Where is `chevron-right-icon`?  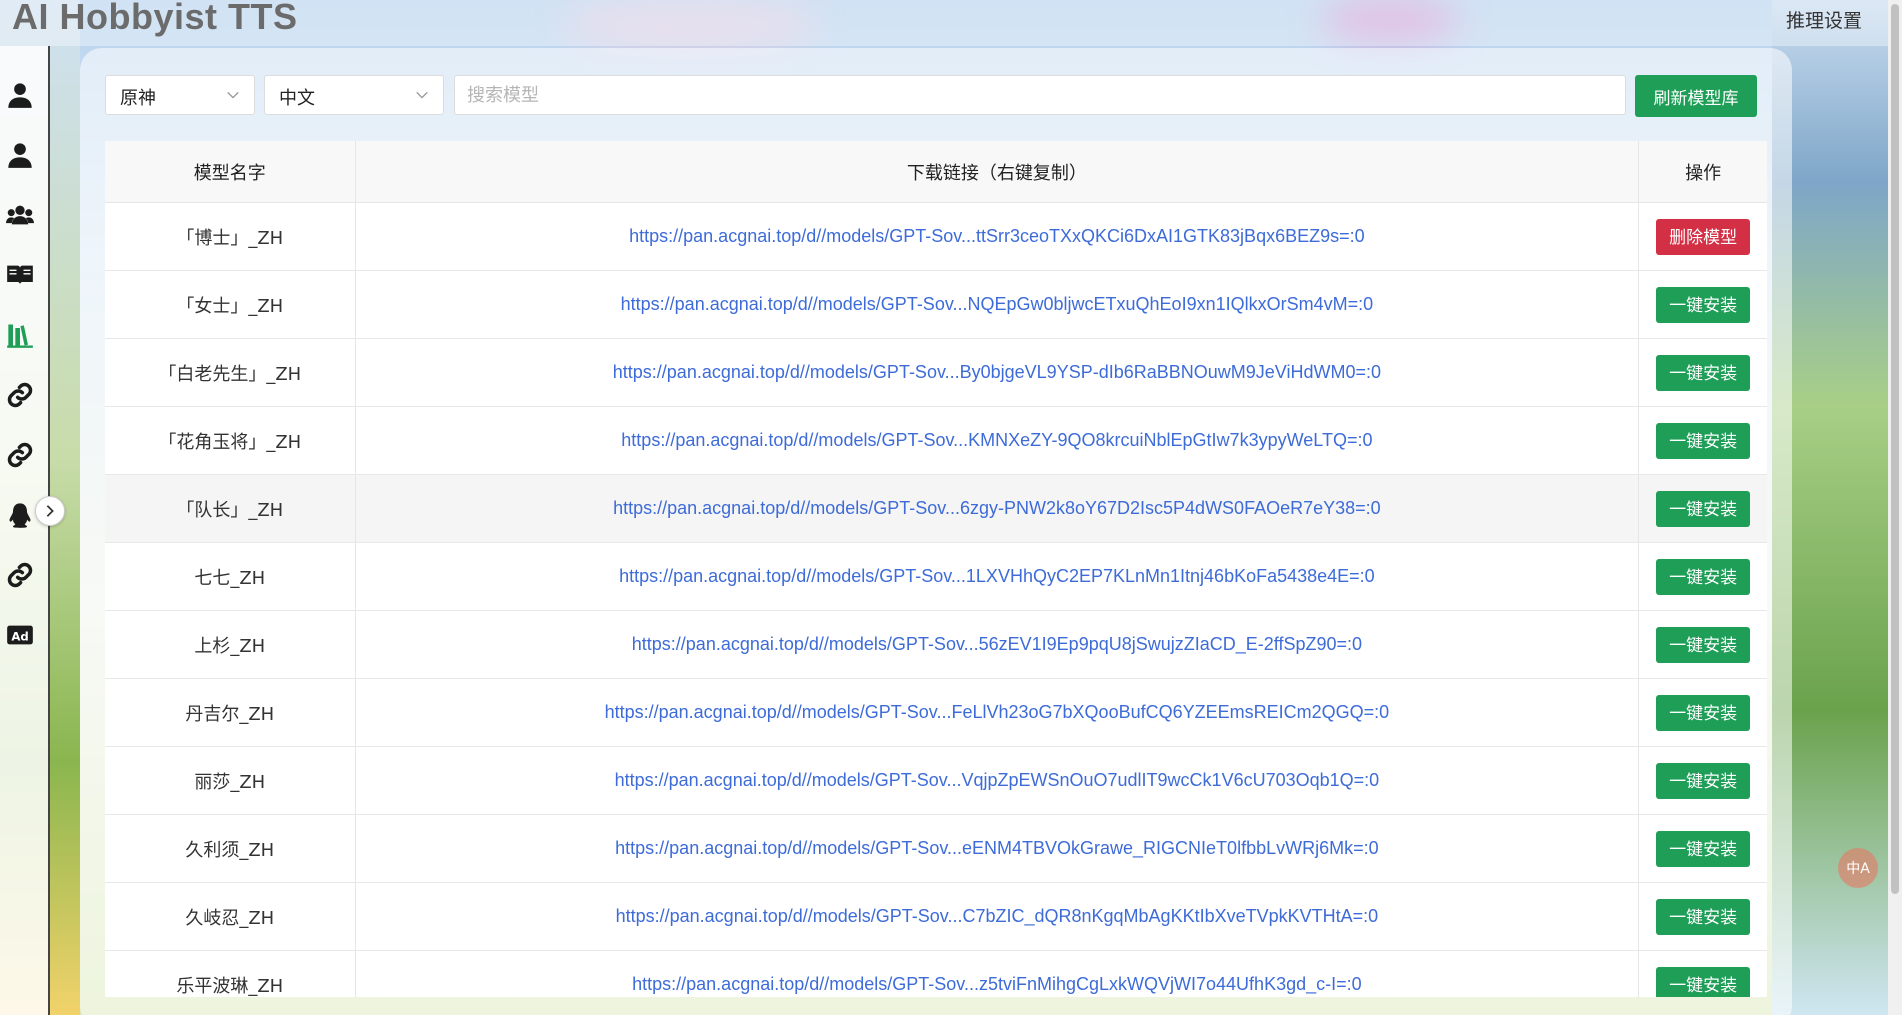
chevron-right-icon is located at coordinates (50, 511).